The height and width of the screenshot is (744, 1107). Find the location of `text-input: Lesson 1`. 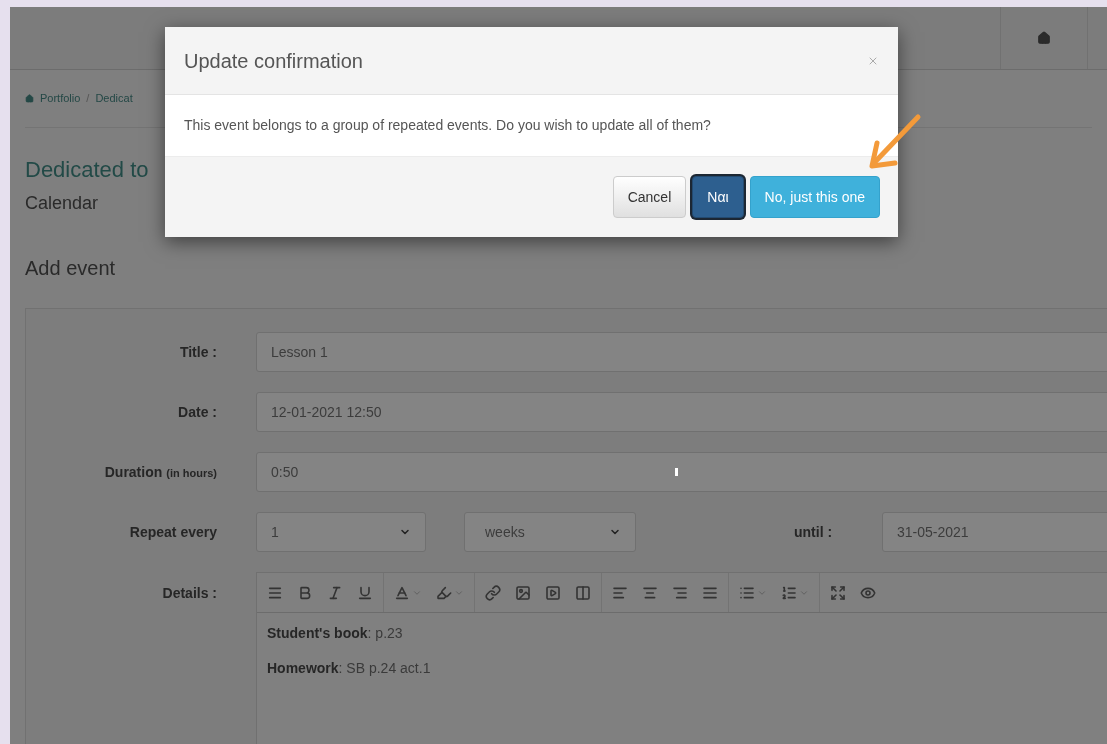

text-input: Lesson 1 is located at coordinates (681, 352).